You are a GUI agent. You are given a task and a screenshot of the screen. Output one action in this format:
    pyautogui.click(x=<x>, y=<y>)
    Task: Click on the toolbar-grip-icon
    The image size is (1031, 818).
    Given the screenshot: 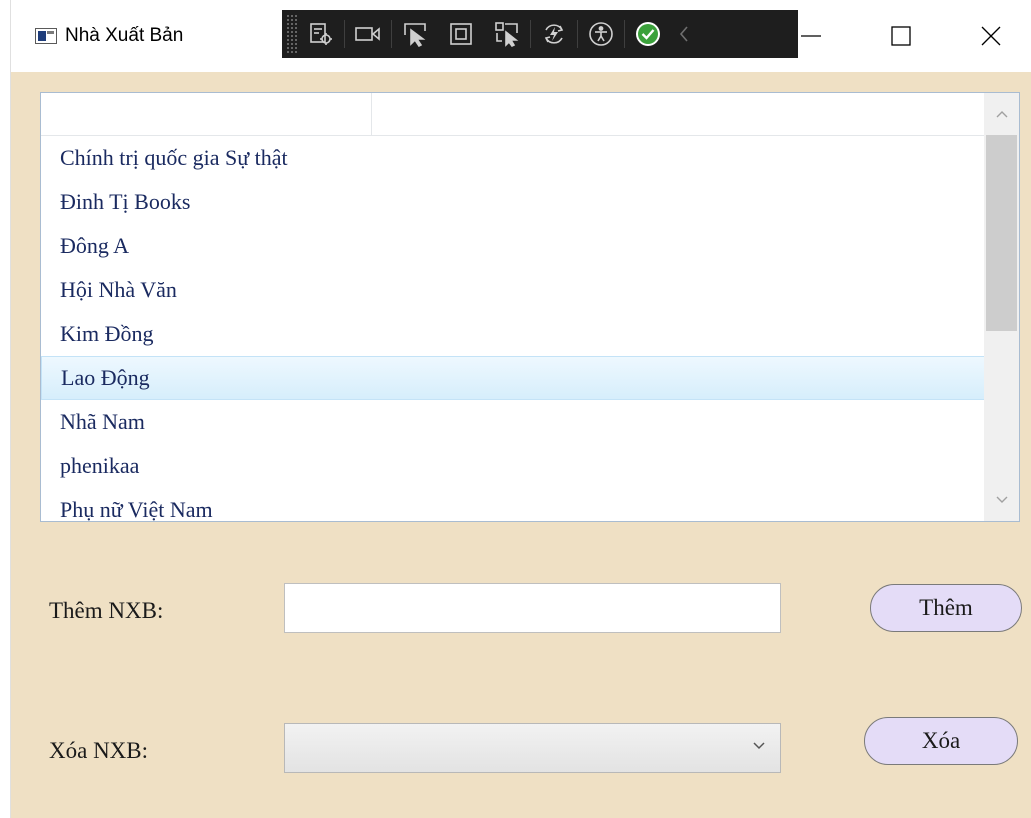 What is the action you would take?
    pyautogui.click(x=292, y=34)
    